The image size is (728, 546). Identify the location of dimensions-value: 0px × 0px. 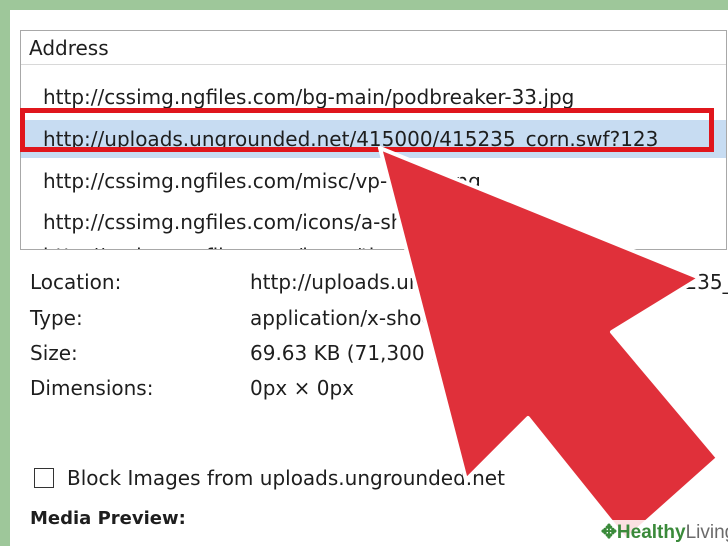
(302, 388).